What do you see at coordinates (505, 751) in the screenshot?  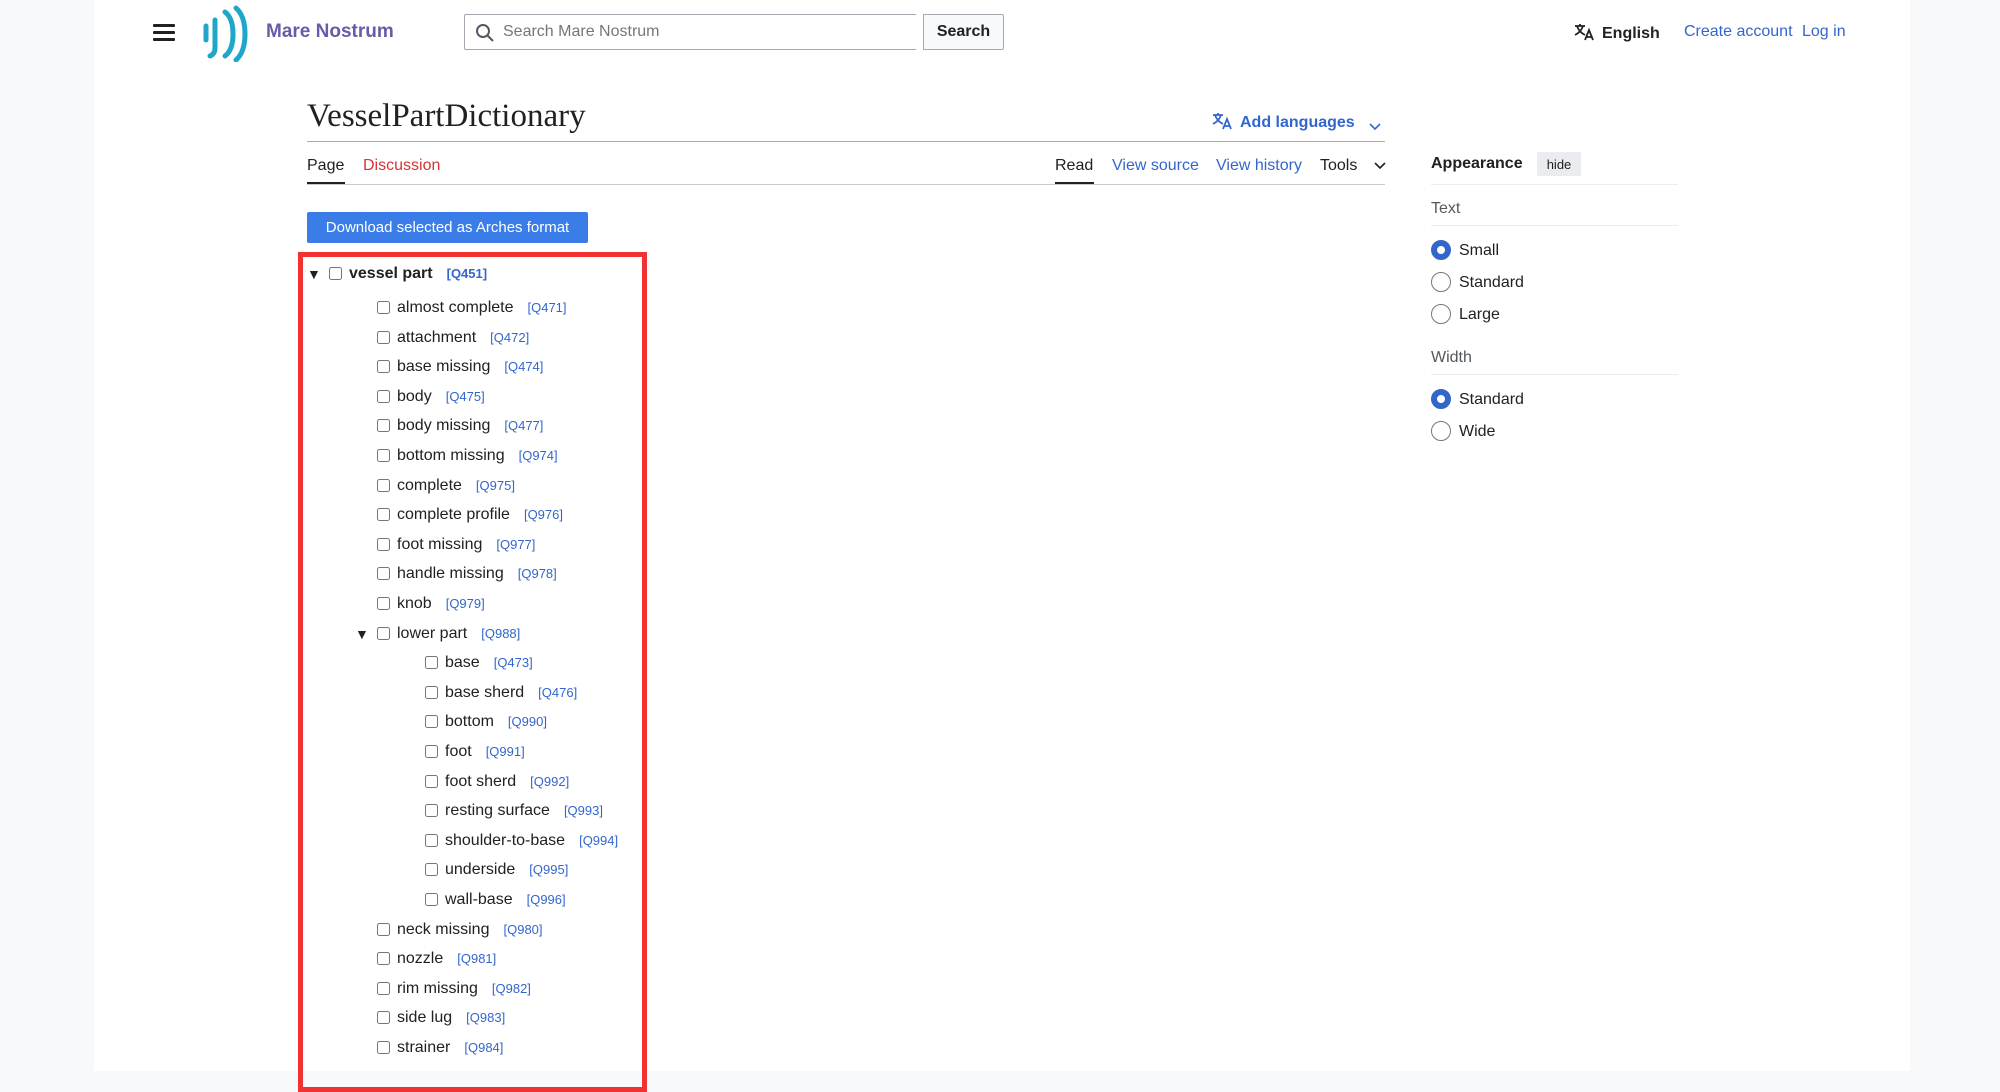 I see `qid-link: [Q991]` at bounding box center [505, 751].